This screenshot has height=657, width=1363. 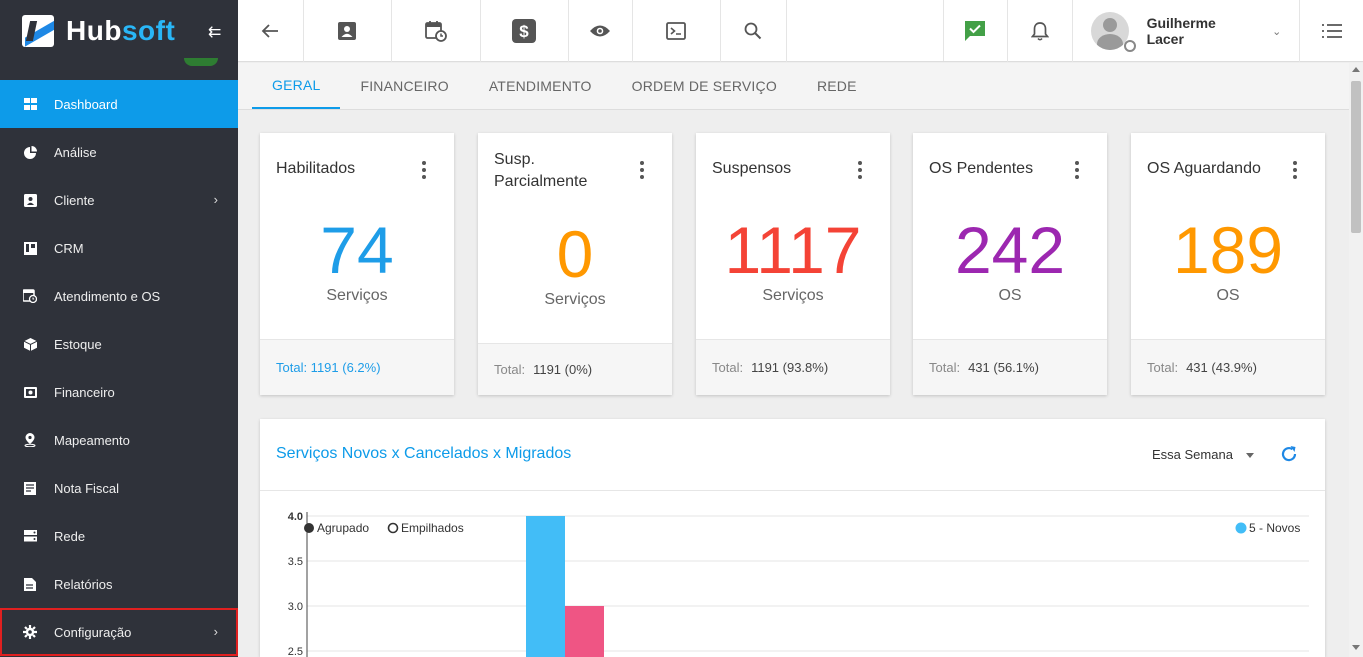 I want to click on logo: Hubsoft ⇇, so click(x=119, y=31).